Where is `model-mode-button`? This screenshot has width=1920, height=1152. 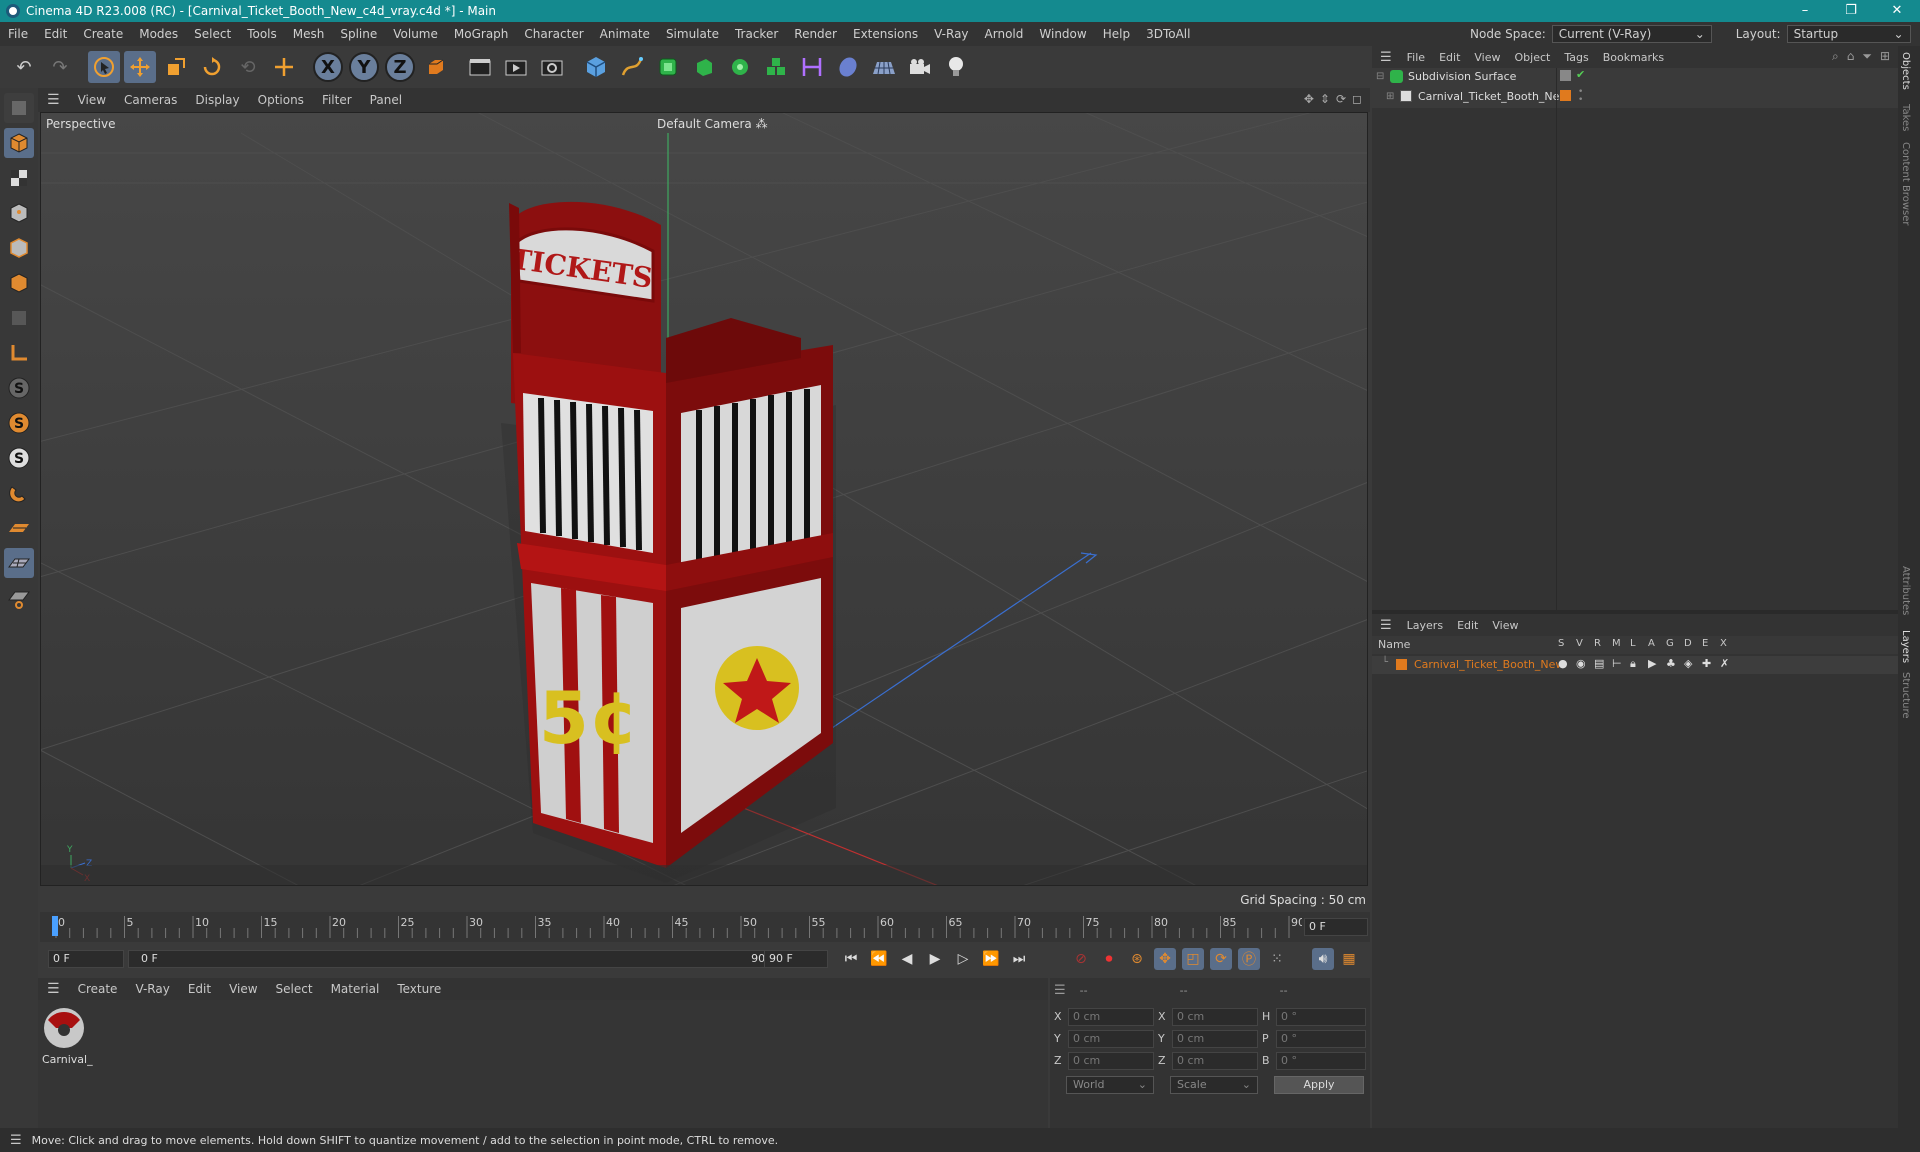
model-mode-button is located at coordinates (19, 143).